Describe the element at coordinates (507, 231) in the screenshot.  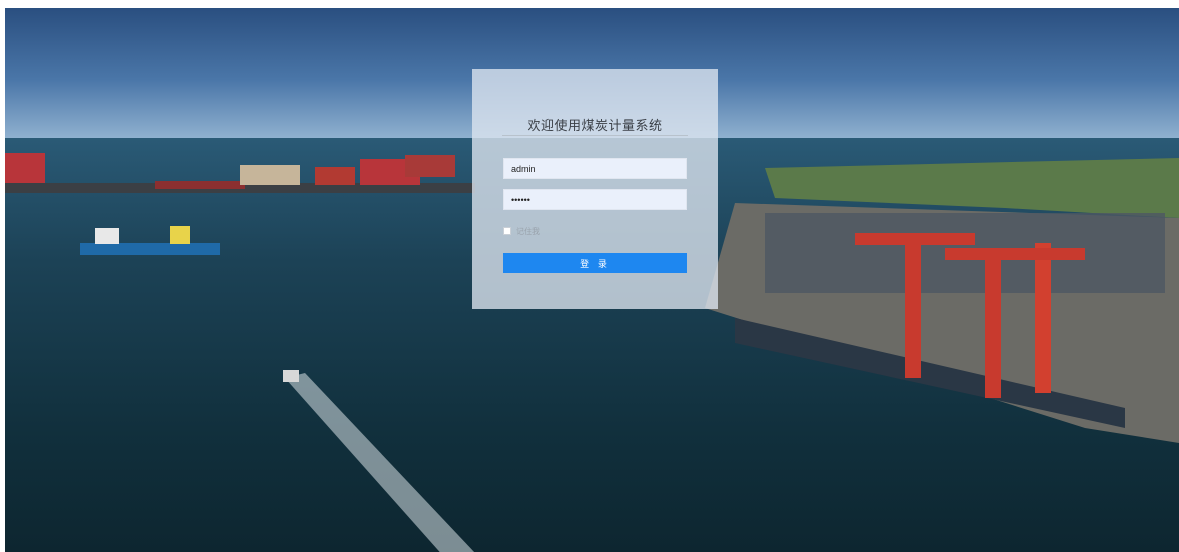
I see `remember-me-checkbox` at that location.